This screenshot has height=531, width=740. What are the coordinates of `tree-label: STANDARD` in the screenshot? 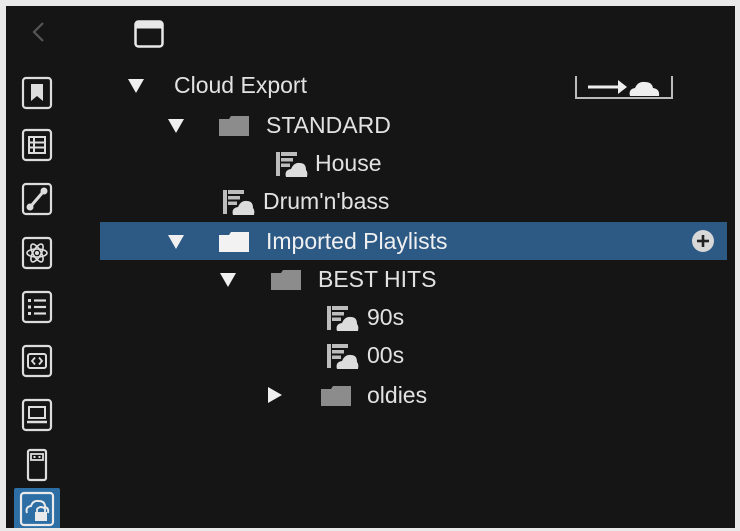 It's located at (328, 125).